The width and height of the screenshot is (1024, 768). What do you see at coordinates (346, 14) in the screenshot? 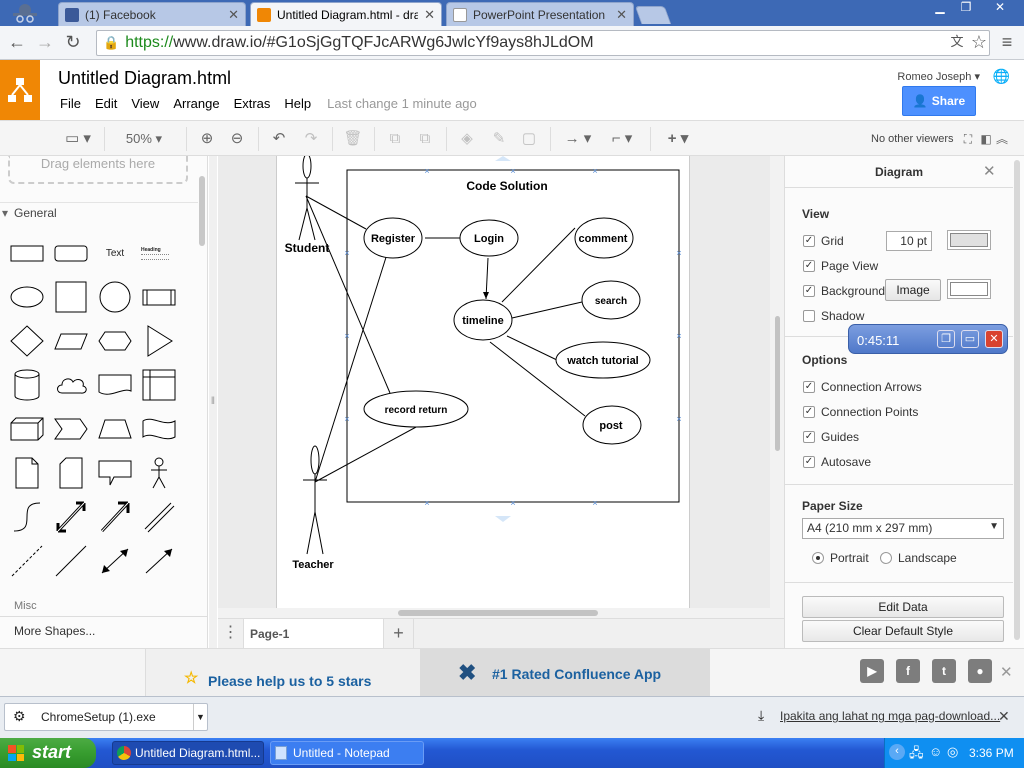
I see `tab-draw-io: Untitled Diagram.html - draw ✕` at bounding box center [346, 14].